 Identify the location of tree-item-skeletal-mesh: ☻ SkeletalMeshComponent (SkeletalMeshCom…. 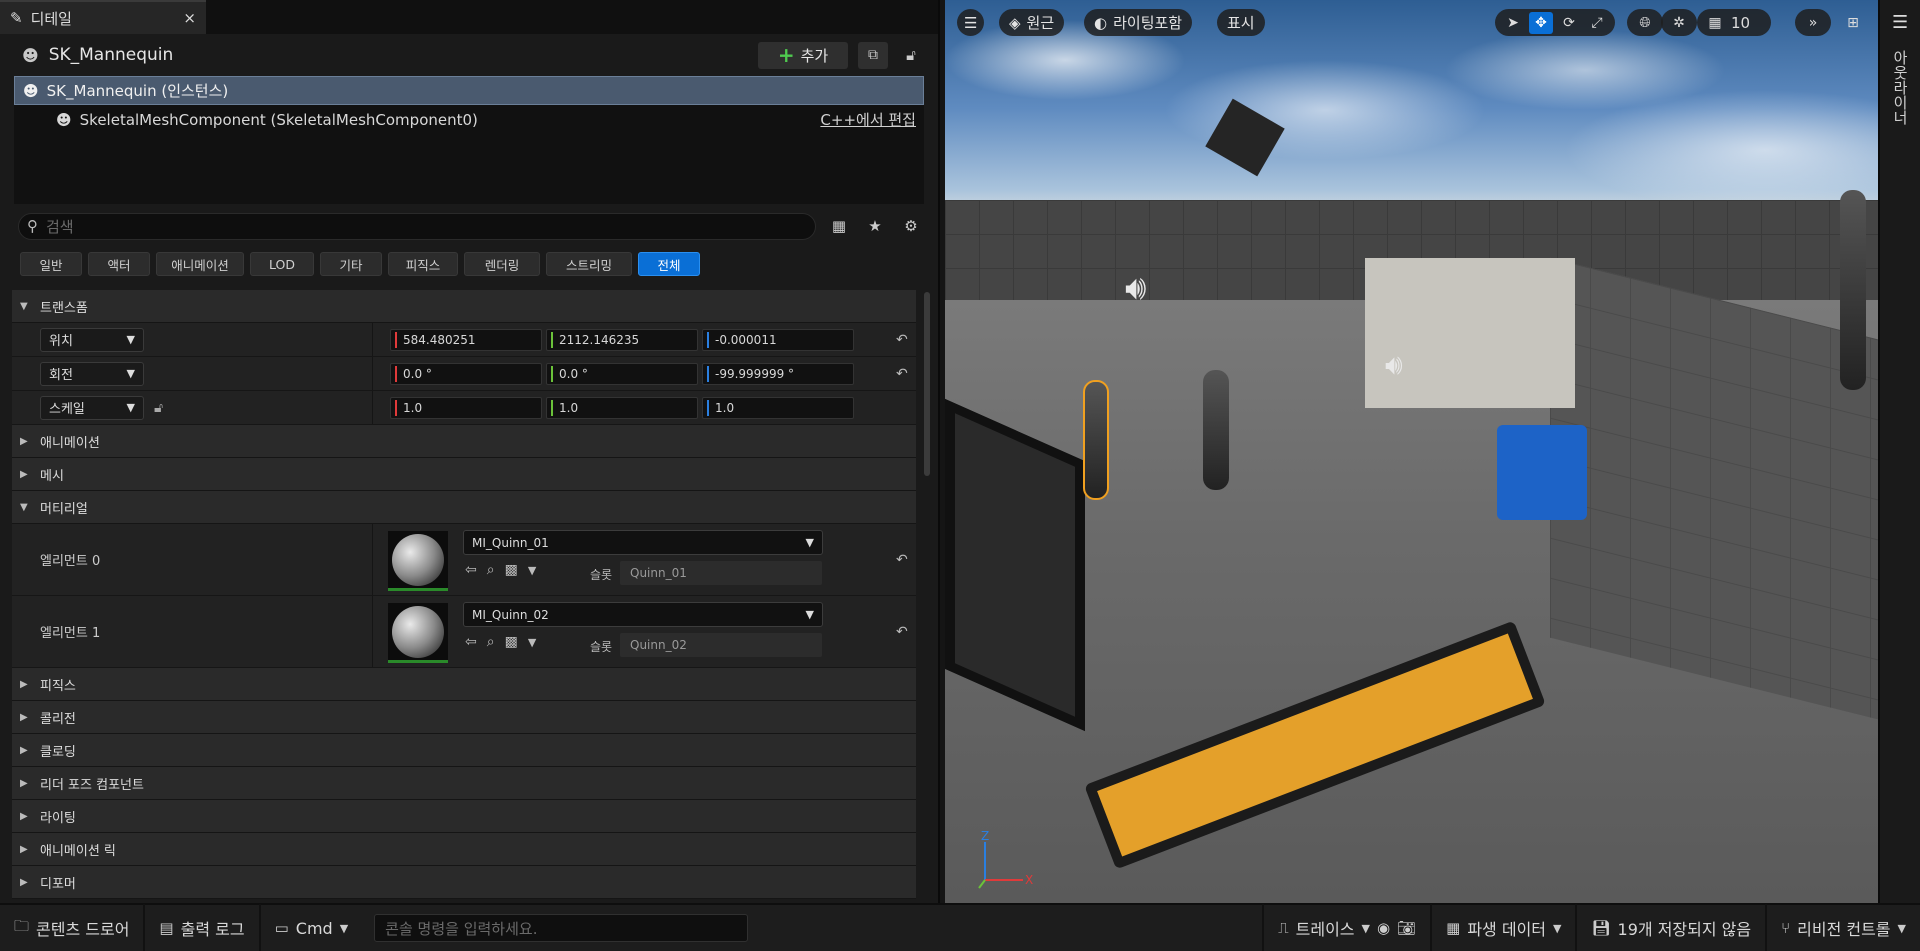
(469, 119).